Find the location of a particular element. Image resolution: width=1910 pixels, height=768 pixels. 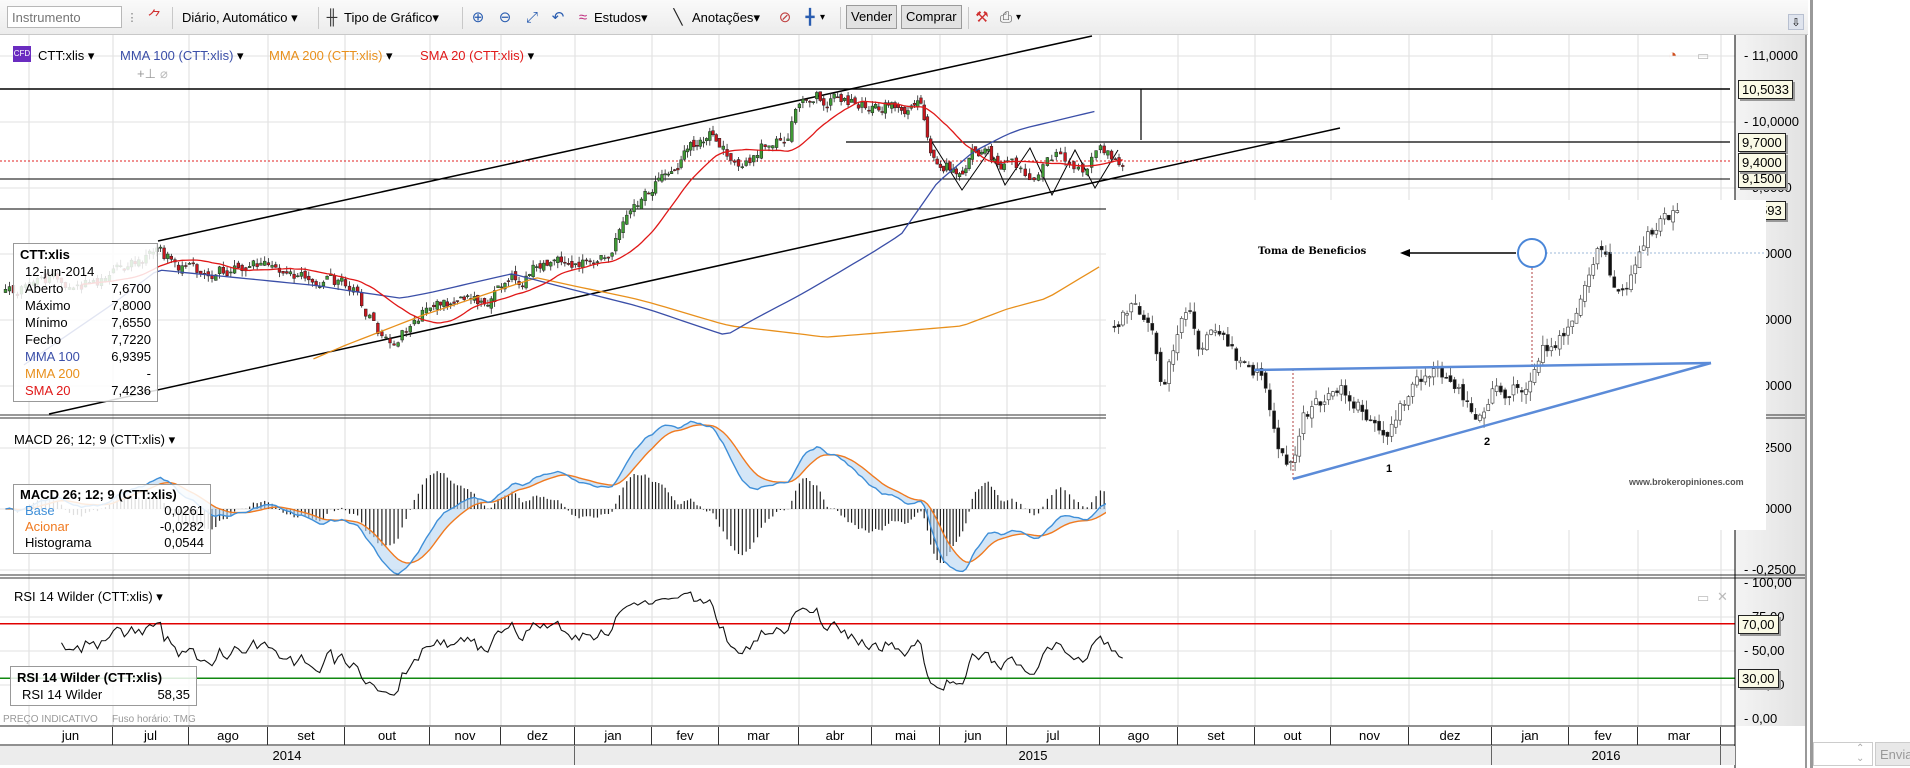

clock-icon: ◔ is located at coordinates (1672, 55).